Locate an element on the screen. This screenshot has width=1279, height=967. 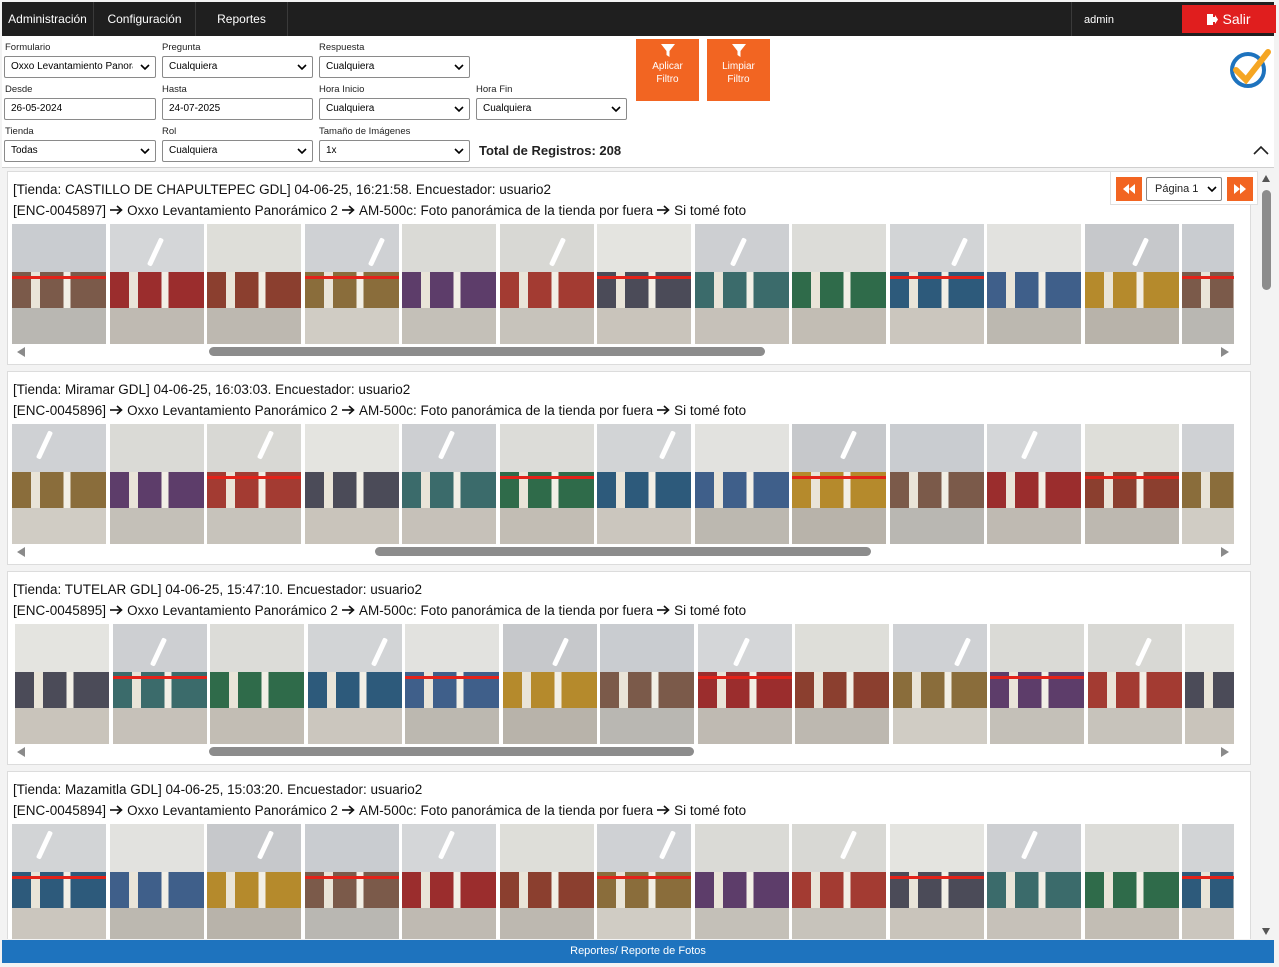
hora-fin-select: Cualquiera is located at coordinates (551, 109).